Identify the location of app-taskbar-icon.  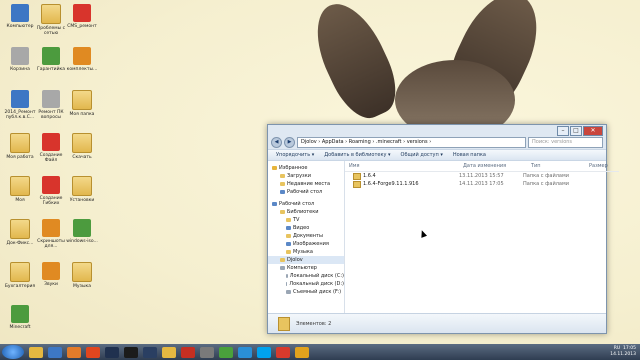
(207, 352).